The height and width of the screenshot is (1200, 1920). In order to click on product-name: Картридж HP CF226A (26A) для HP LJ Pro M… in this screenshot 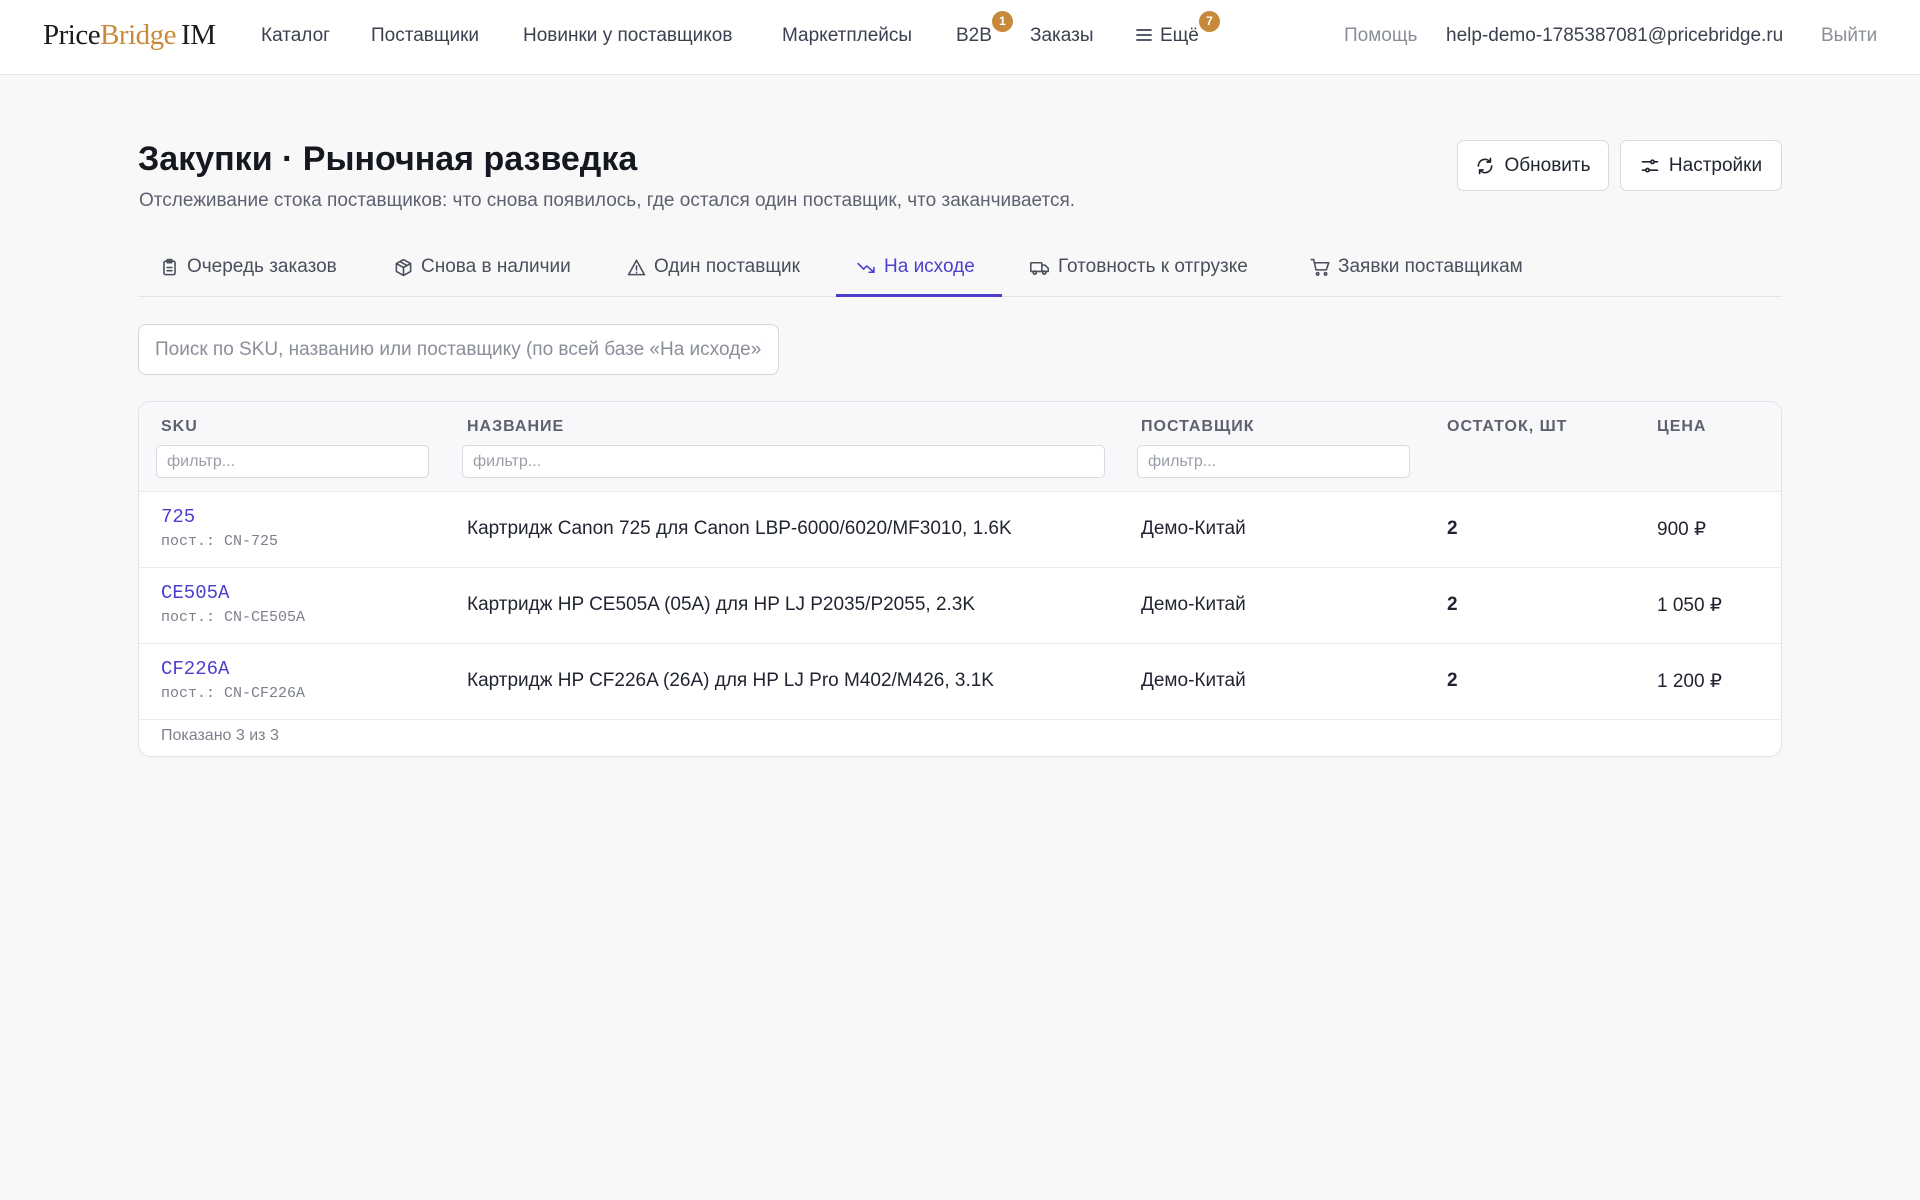, I will do `click(730, 680)`.